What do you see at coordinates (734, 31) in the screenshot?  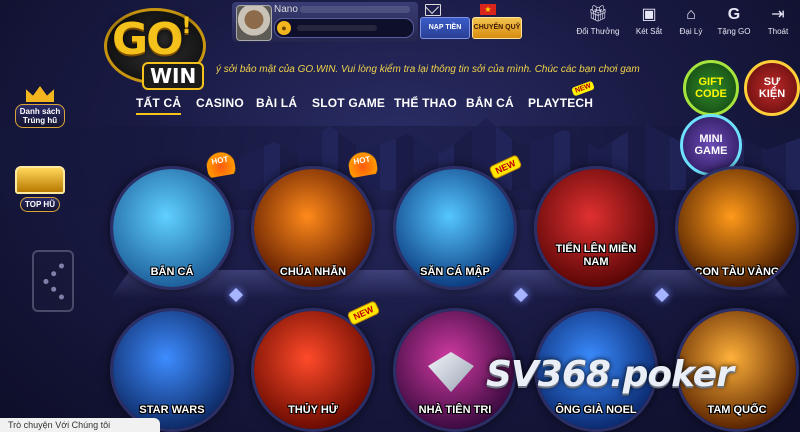 I see `toolbar-label: Tặng GO` at bounding box center [734, 31].